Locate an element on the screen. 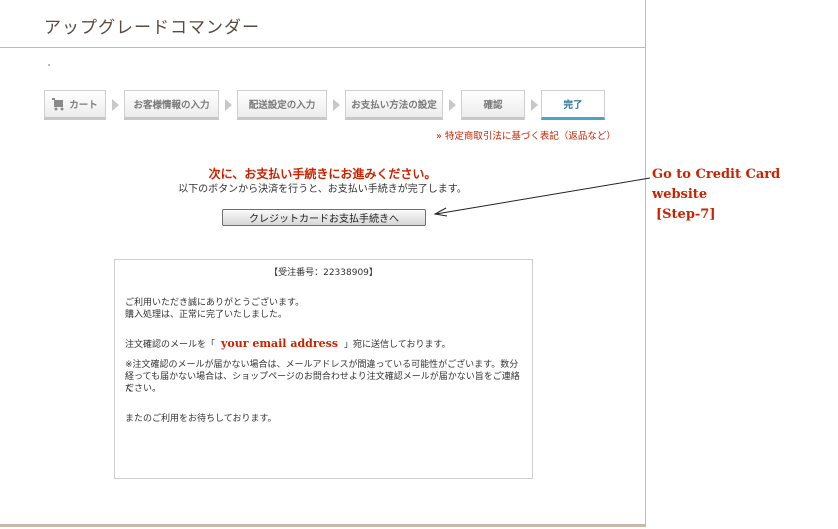 Image resolution: width=838 pixels, height=529 pixels. email-sent-line: 注文確認のメールを「 your email address 」宛に送信しております。 is located at coordinates (324, 345).